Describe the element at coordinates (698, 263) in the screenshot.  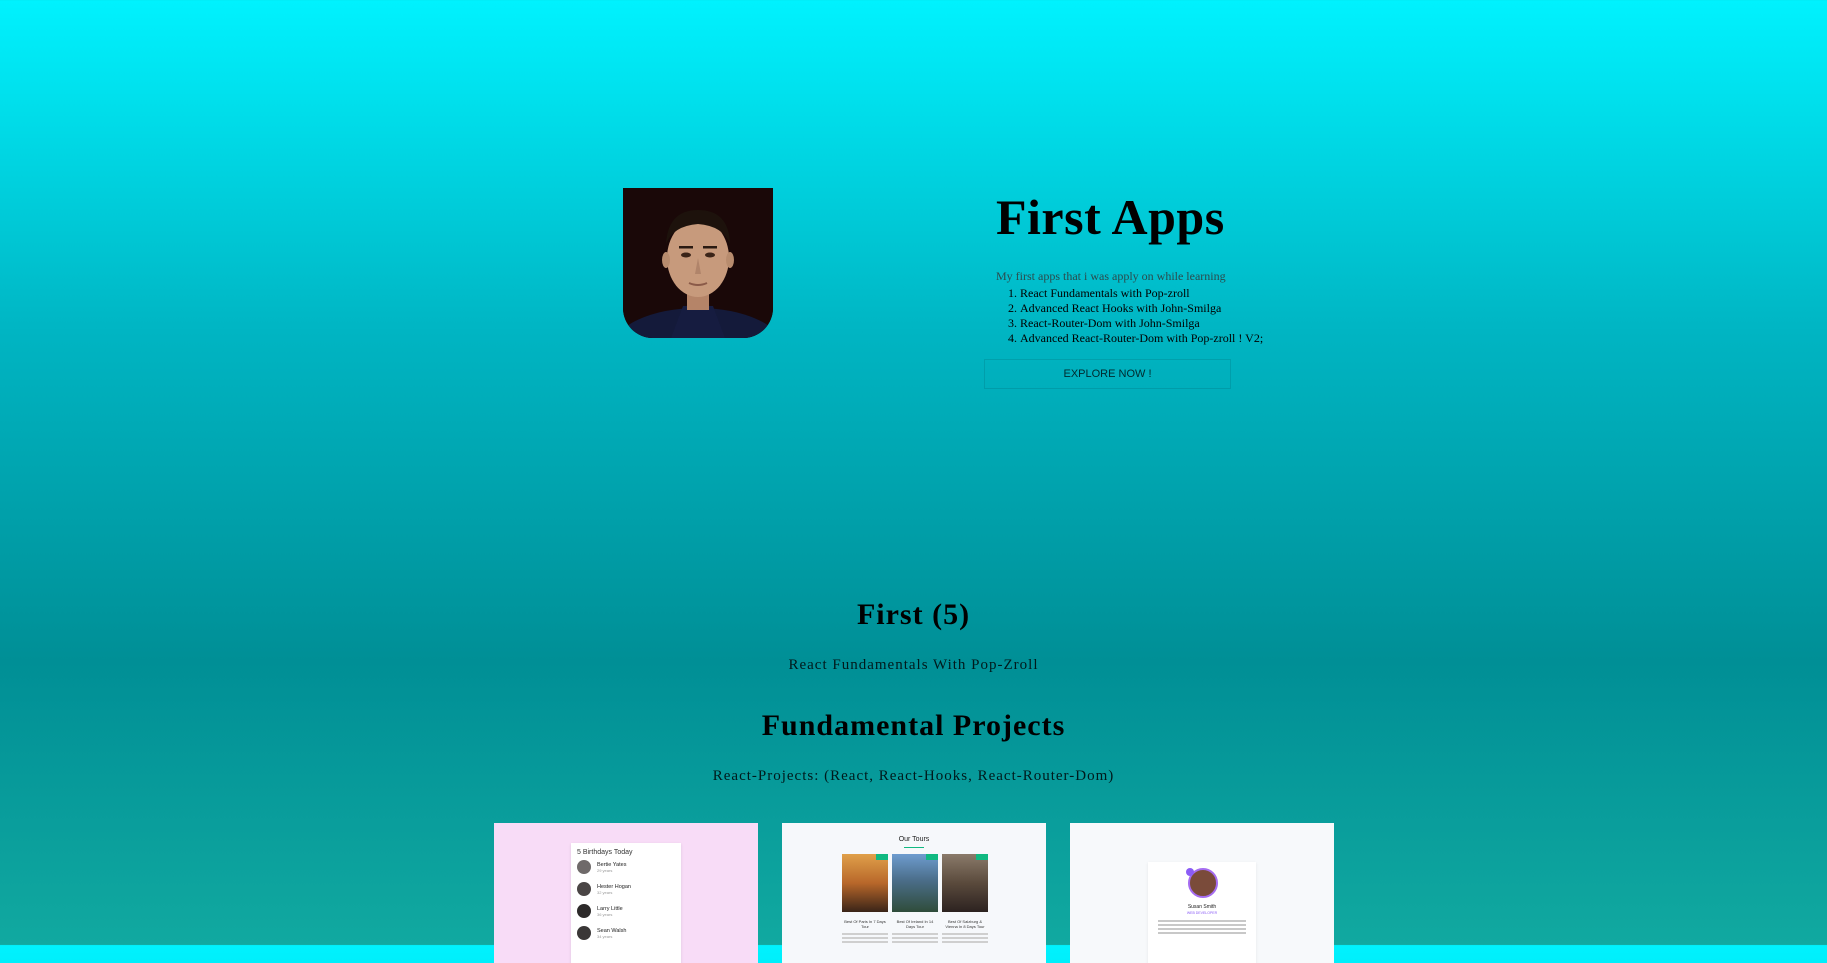
I see `profile-photo` at that location.